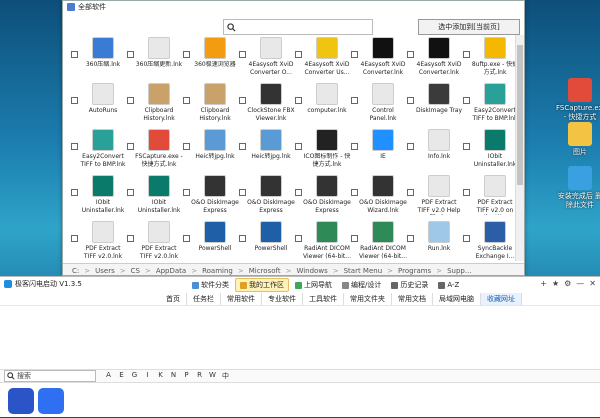 The height and width of the screenshot is (418, 600). I want to click on breadcrumb-segment: Programs, so click(414, 271).